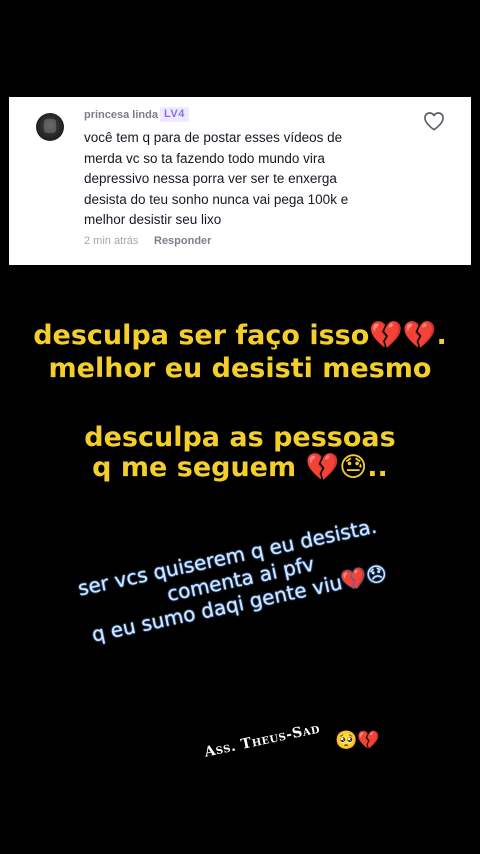  I want to click on comment-timestamp: 2 min atrás, so click(111, 241).